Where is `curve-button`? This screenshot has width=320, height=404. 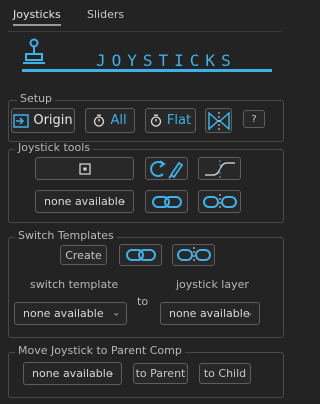
curve-button is located at coordinates (219, 168).